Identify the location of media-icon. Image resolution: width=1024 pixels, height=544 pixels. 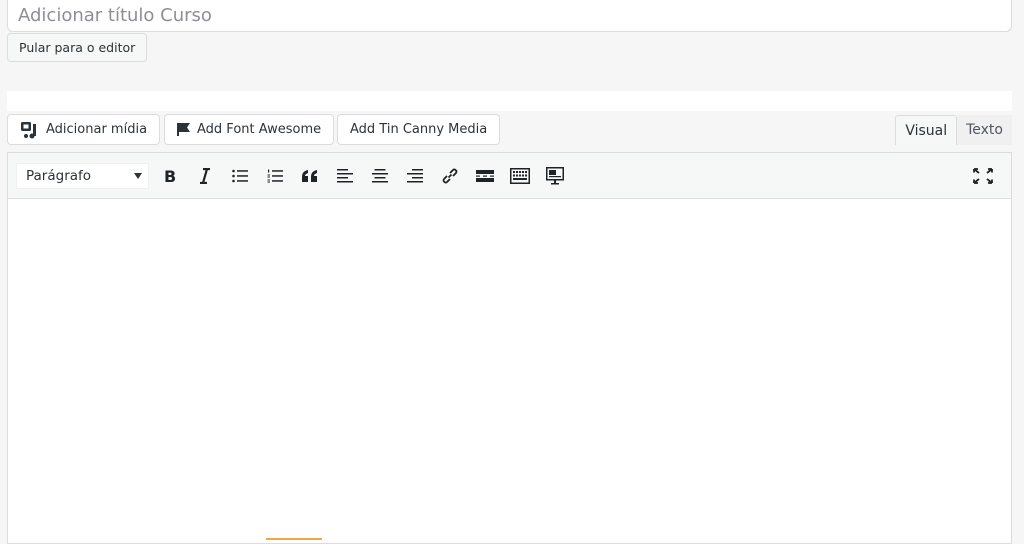
(30, 130).